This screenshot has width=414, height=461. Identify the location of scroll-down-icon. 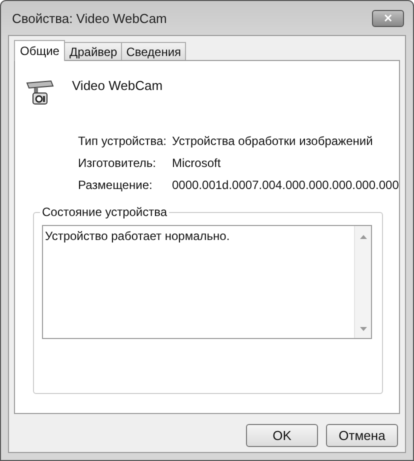
(363, 329).